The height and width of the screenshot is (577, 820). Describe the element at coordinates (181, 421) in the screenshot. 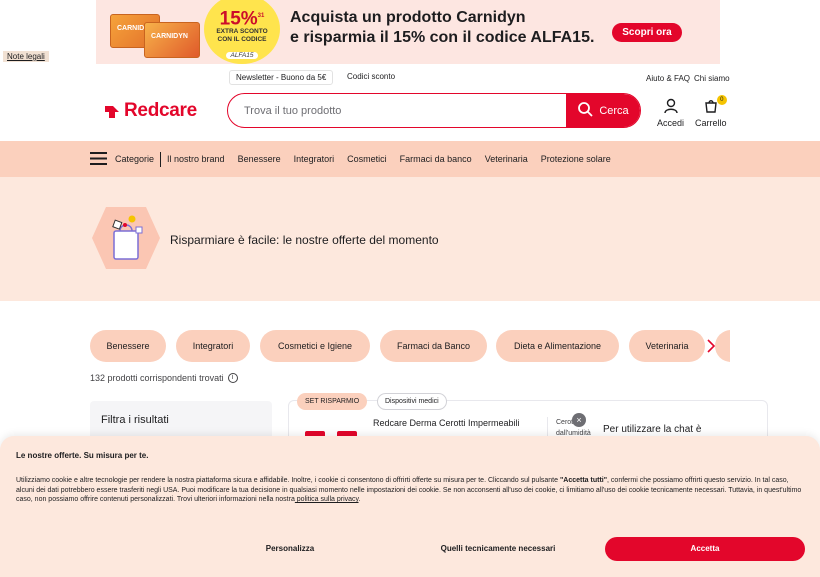

I see `filter-panel: Filtra i risultati` at that location.